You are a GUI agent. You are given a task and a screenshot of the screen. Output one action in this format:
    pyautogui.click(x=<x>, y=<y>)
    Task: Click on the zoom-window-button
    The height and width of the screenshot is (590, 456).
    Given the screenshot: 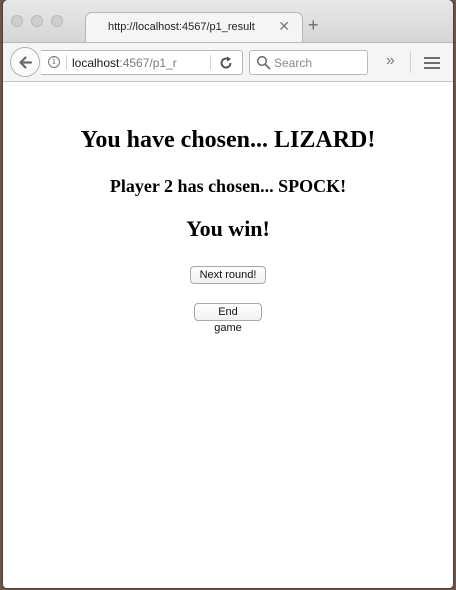 What is the action you would take?
    pyautogui.click(x=57, y=21)
    